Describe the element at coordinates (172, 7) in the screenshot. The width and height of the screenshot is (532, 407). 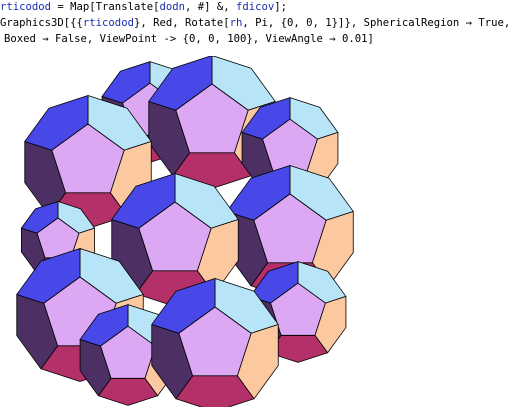
I see `code-token: dodn` at that location.